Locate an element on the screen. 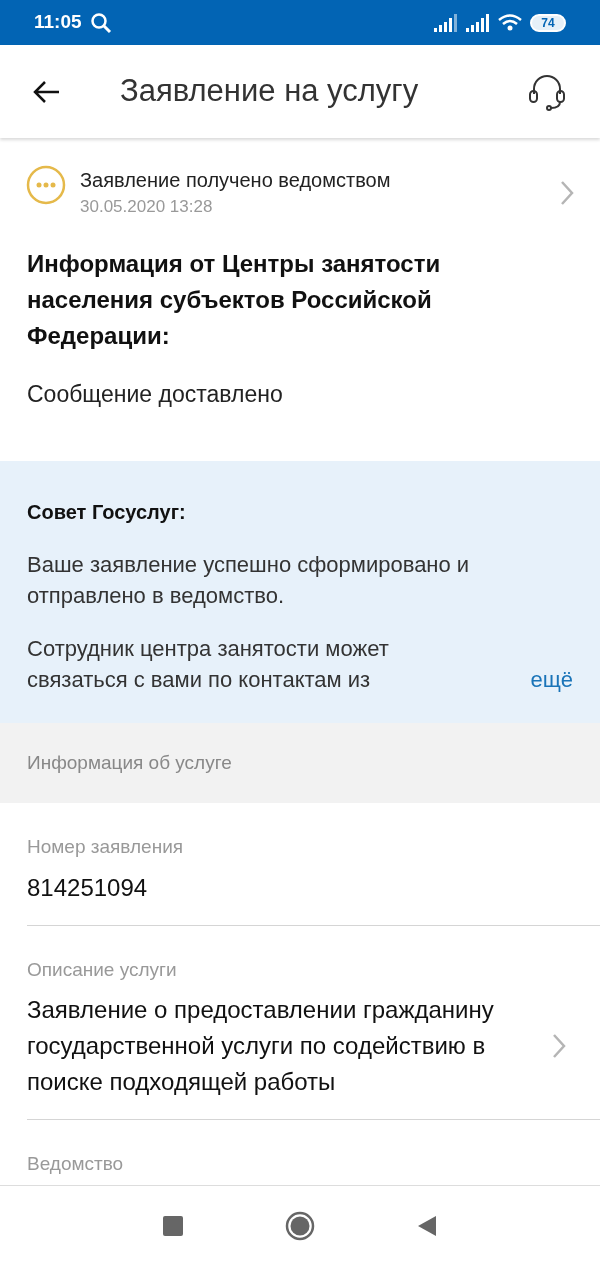  screen-title: Заявление на услугу is located at coordinates (270, 91).